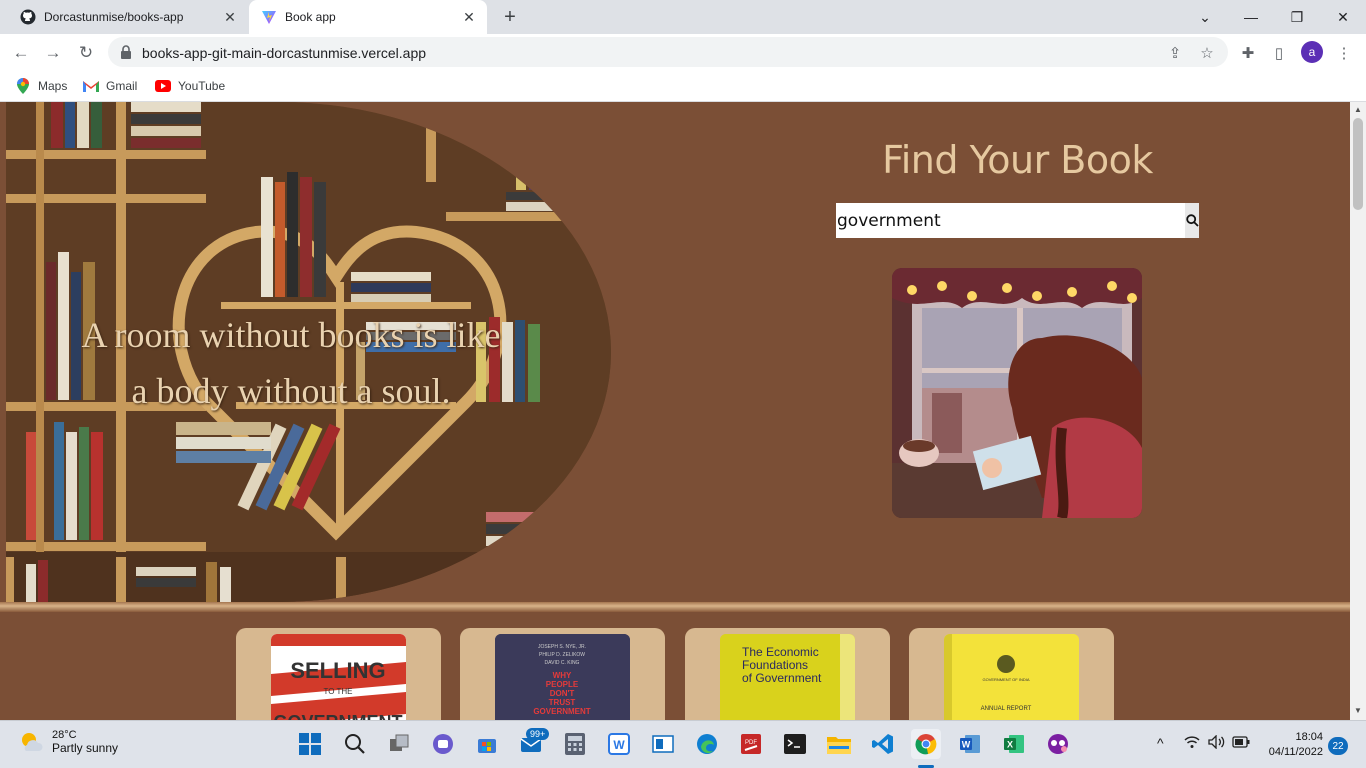 The image size is (1366, 768). Describe the element at coordinates (23, 86) in the screenshot. I see `maps-icon` at that location.